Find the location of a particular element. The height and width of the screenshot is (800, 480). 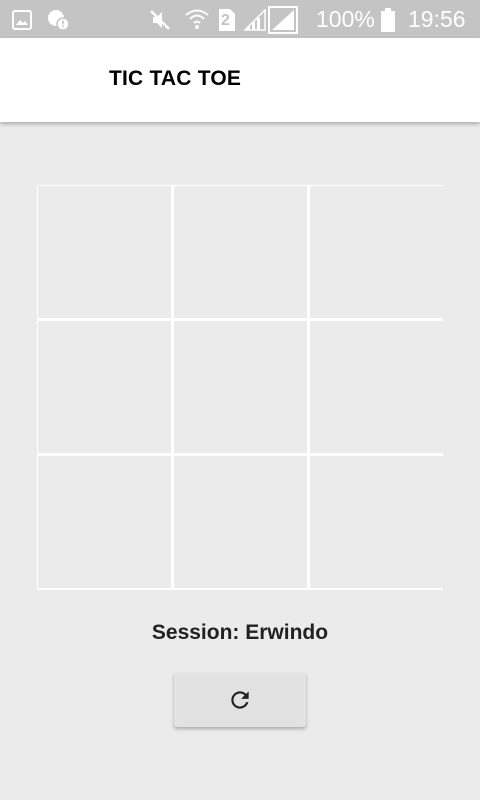

sim-badge: 2 is located at coordinates (225, 20).